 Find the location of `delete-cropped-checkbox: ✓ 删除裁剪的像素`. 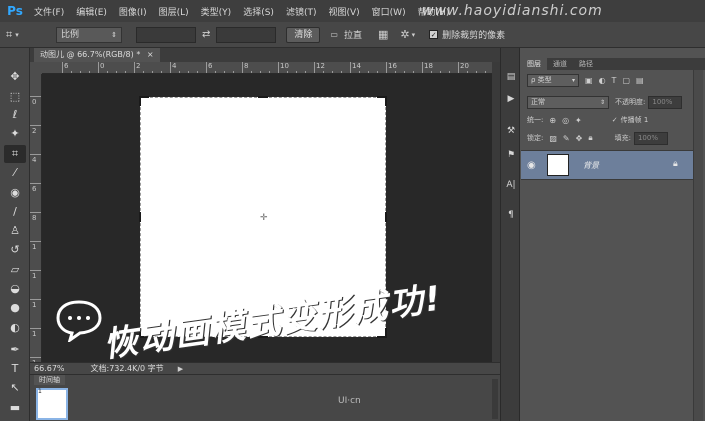

delete-cropped-checkbox: ✓ 删除裁剪的像素 is located at coordinates (467, 34).